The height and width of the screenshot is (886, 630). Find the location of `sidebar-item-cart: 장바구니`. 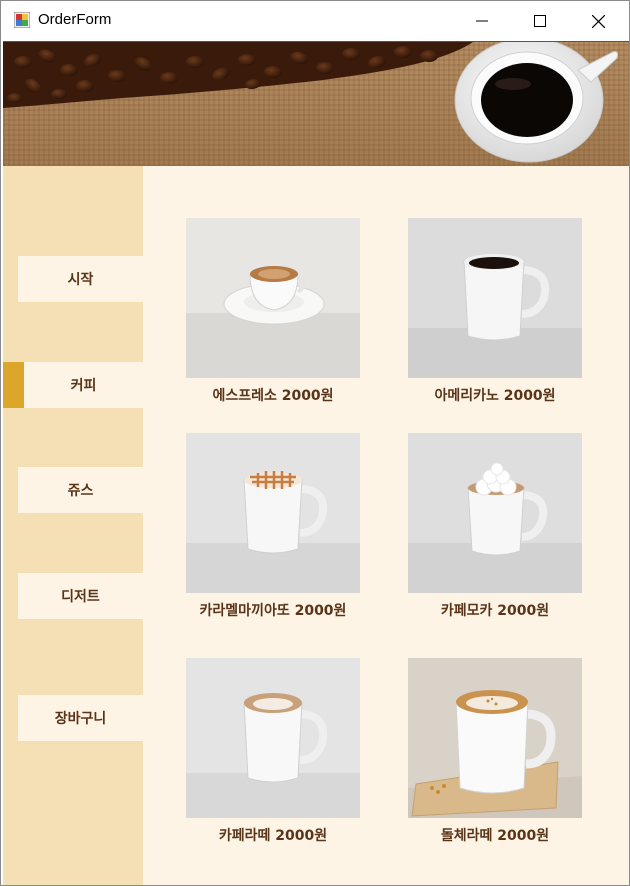

sidebar-item-cart: 장바구니 is located at coordinates (80, 718).